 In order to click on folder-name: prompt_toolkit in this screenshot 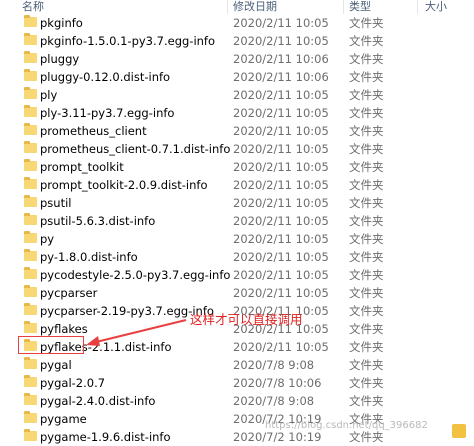, I will do `click(82, 167)`.